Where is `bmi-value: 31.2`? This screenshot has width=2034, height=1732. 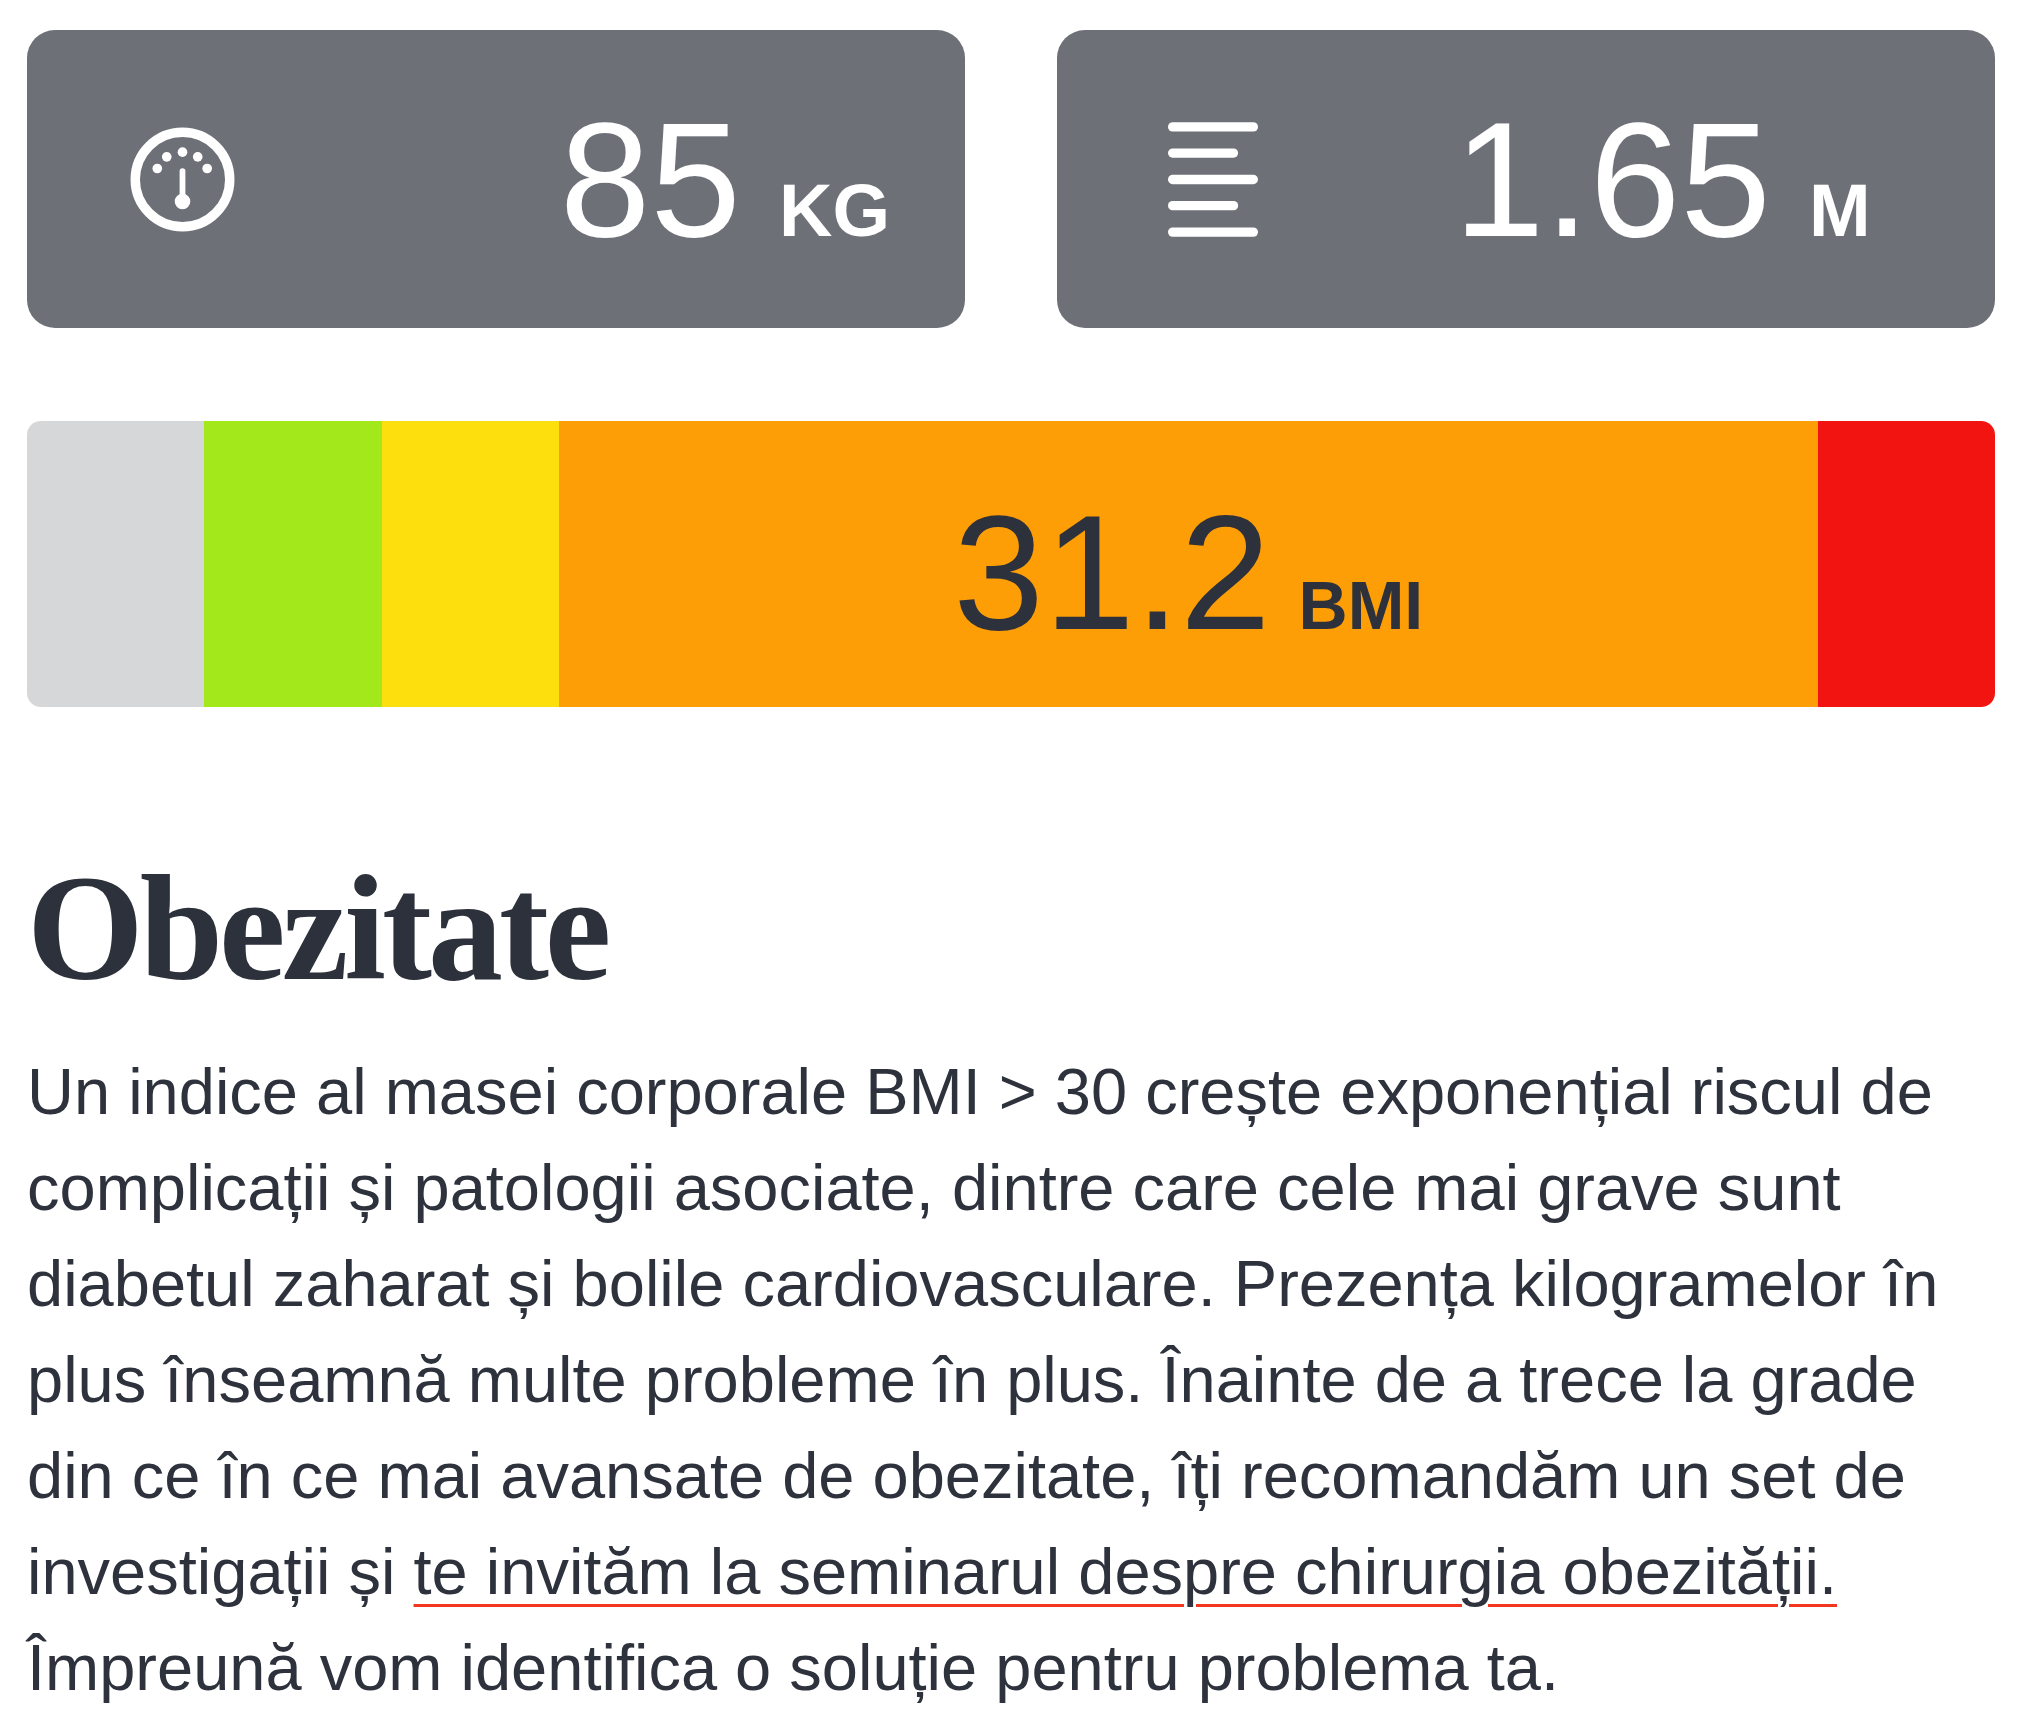
bmi-value: 31.2 is located at coordinates (1112, 572).